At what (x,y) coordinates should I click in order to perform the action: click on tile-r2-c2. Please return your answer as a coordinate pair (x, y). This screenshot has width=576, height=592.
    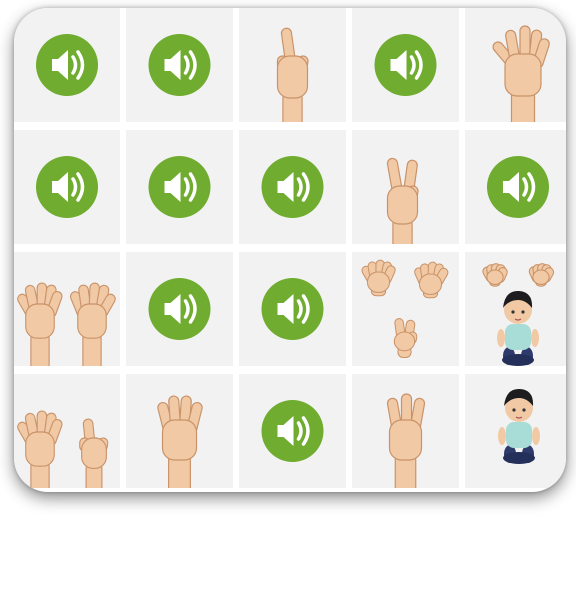
    Looking at the image, I should click on (179, 187).